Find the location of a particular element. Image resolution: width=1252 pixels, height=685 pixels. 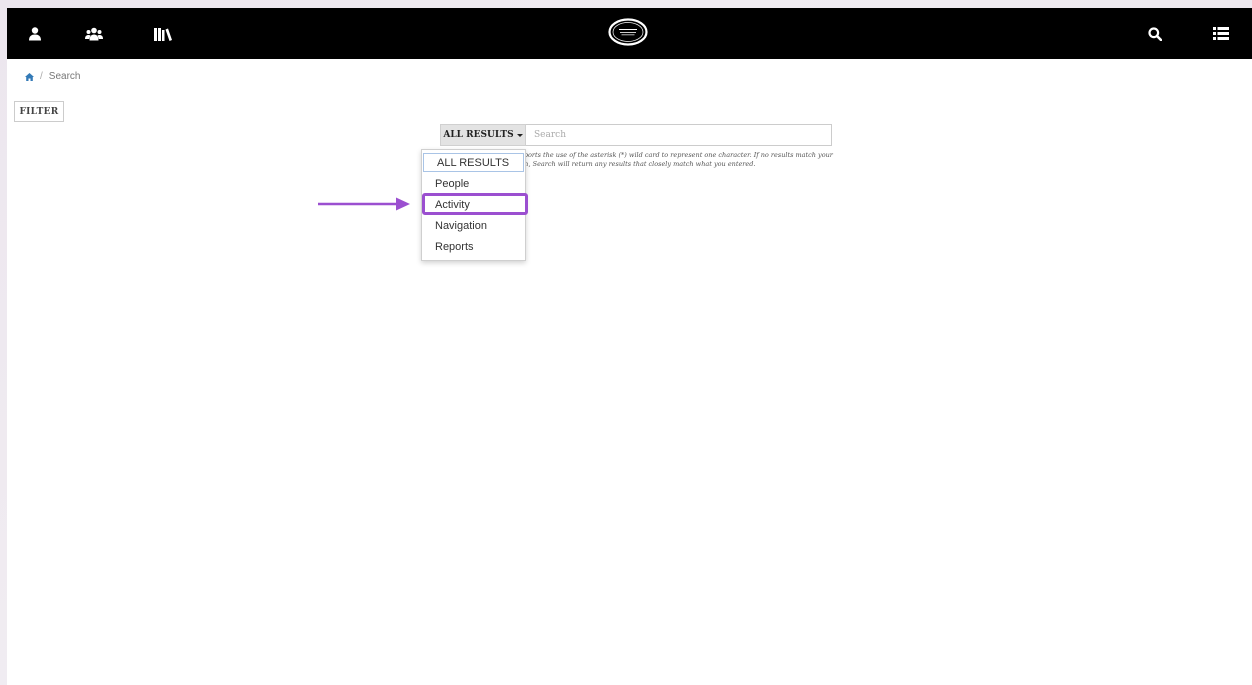

search-input is located at coordinates (679, 135).